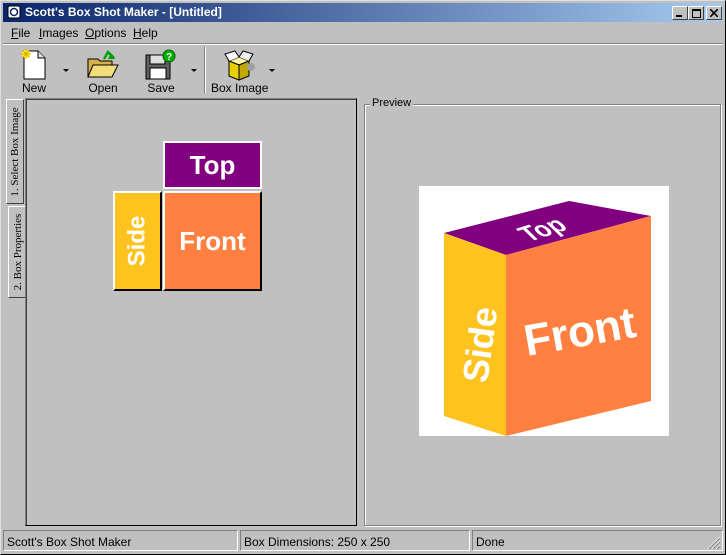 This screenshot has height=555, width=726. I want to click on new-button: New, so click(34, 71).